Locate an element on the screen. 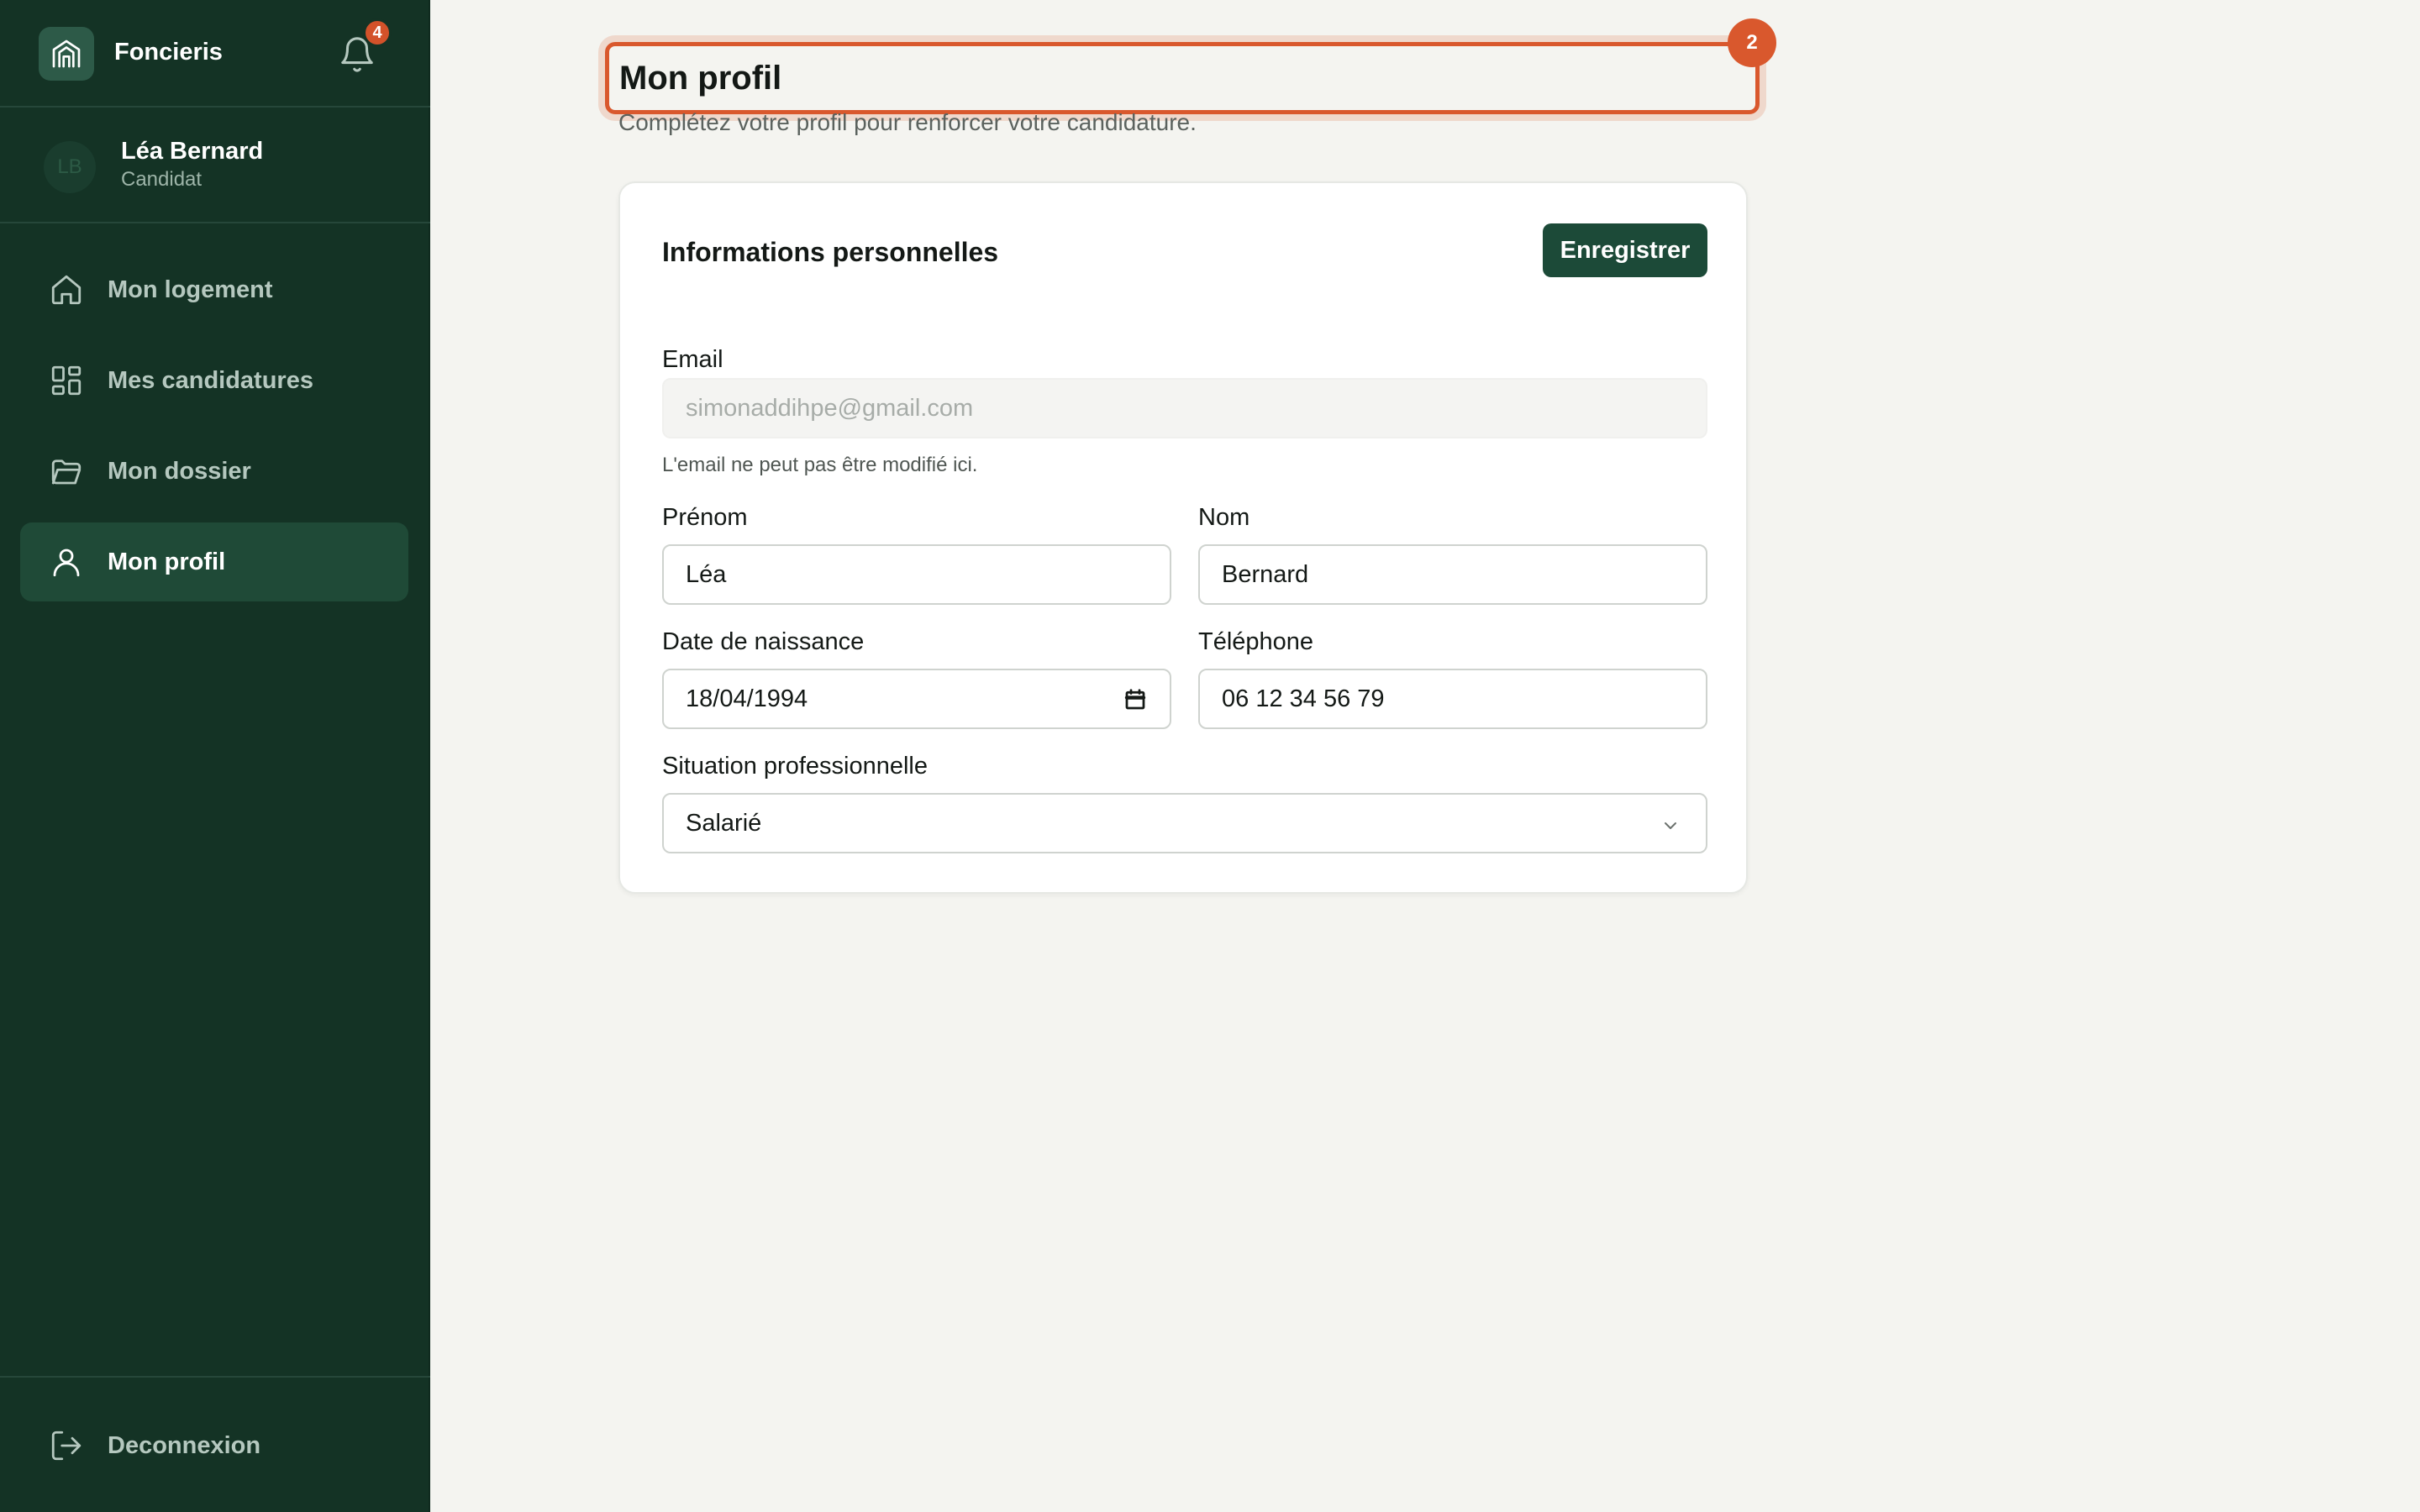 This screenshot has width=2420, height=1512. user-name: Léa Bernard is located at coordinates (192, 151).